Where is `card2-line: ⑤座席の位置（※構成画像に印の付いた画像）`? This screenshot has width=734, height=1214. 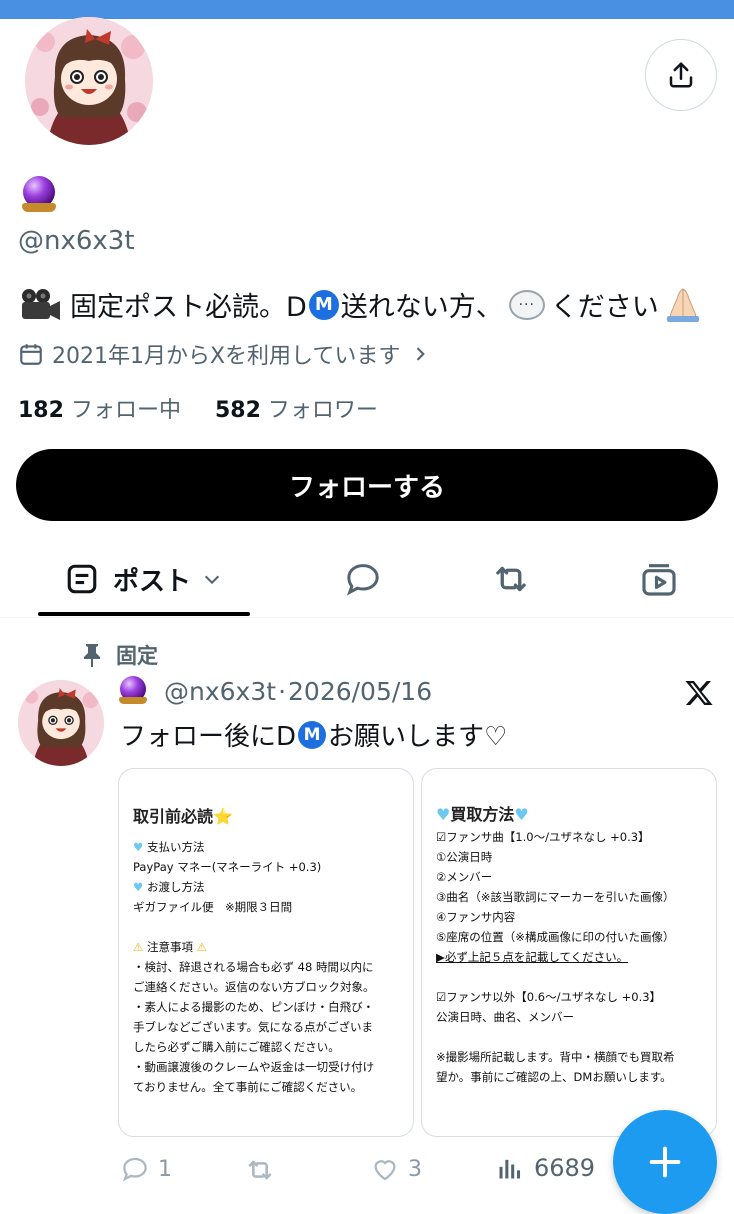
card2-line: ⑤座席の位置（※構成画像に印の付いた画像） is located at coordinates (555, 937).